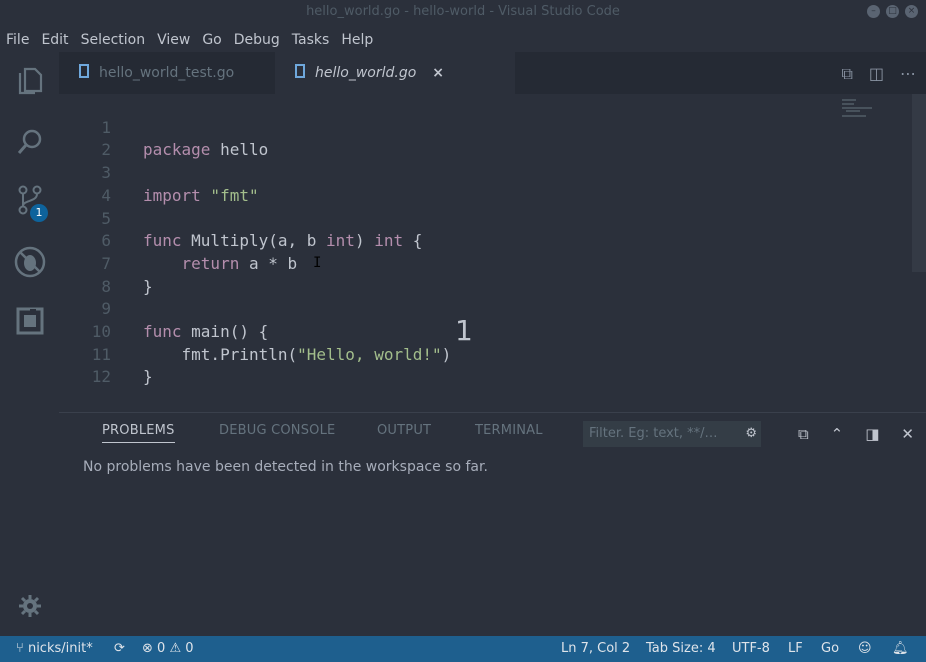  Describe the element at coordinates (751, 434) in the screenshot. I see `filter-settings-icon: ⚙` at that location.